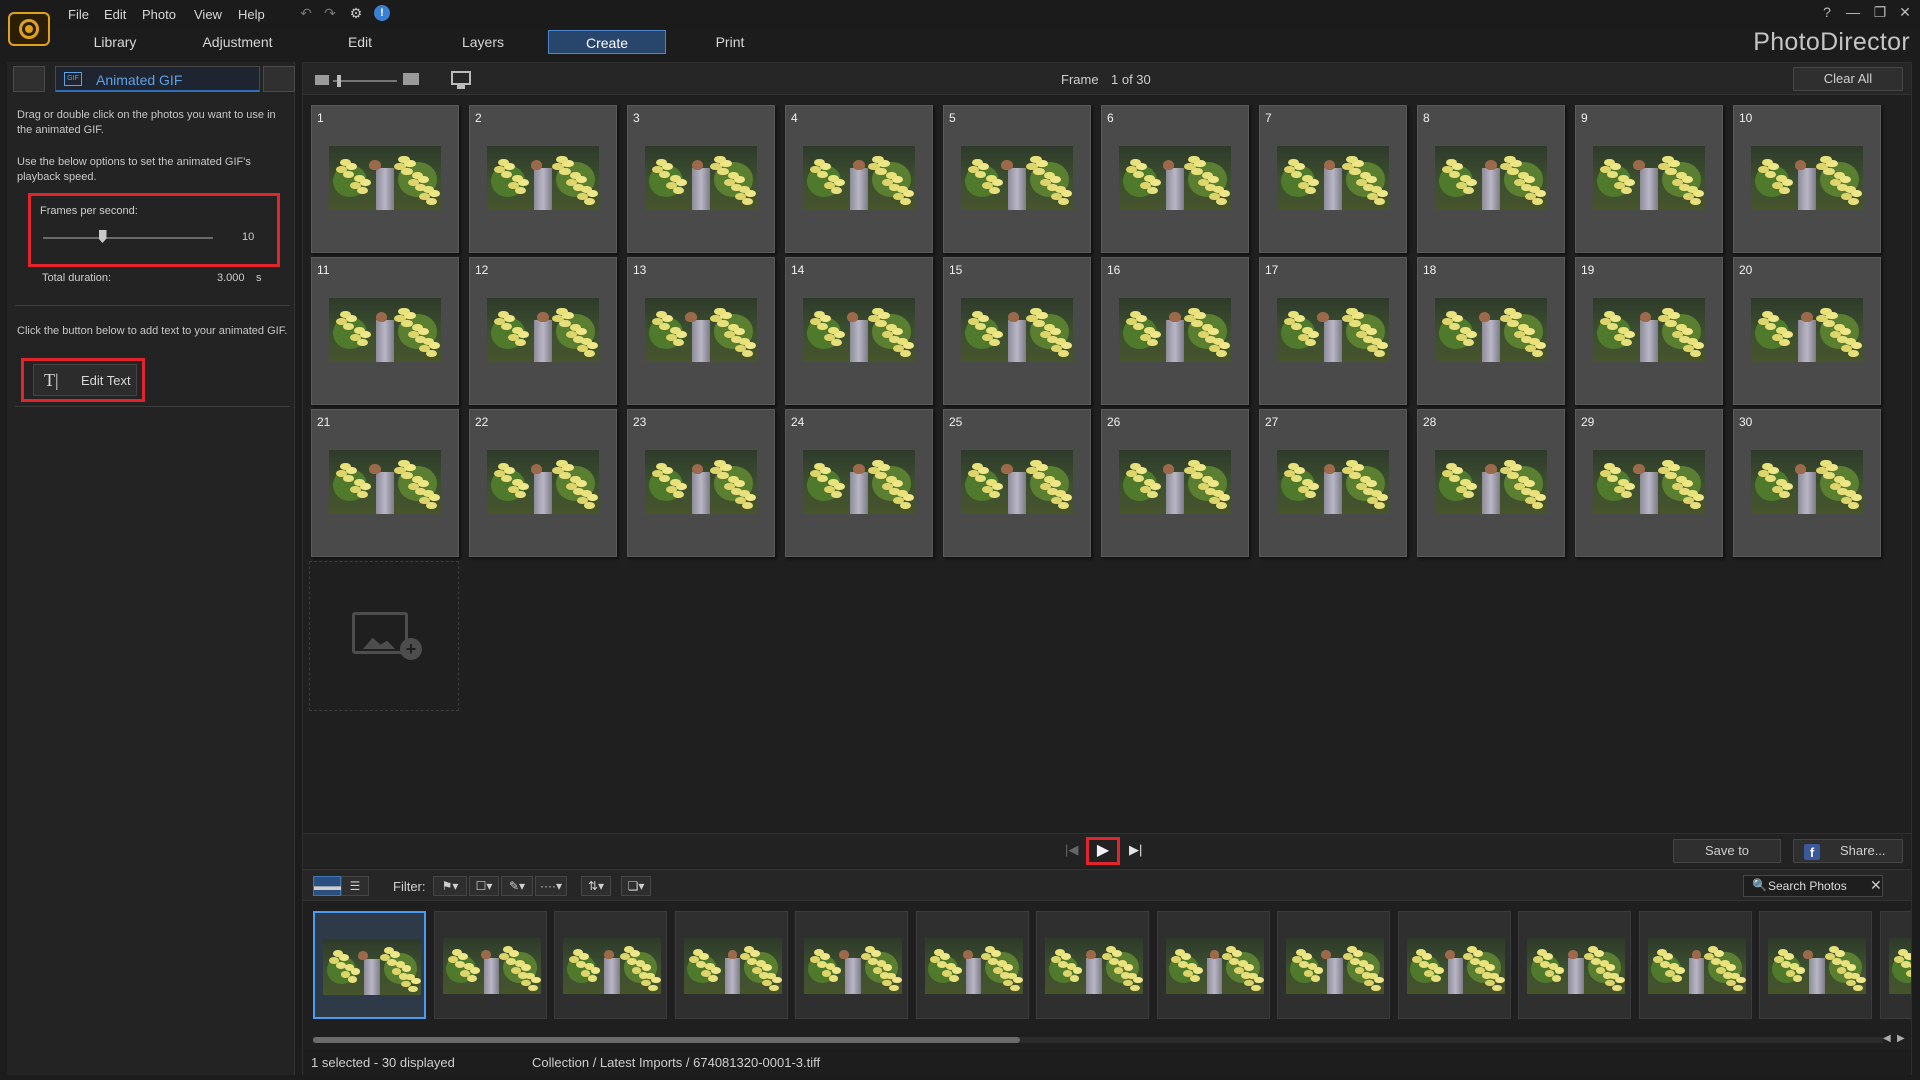 The image size is (1920, 1080). Describe the element at coordinates (385, 483) in the screenshot. I see `gif-frame: 21` at that location.